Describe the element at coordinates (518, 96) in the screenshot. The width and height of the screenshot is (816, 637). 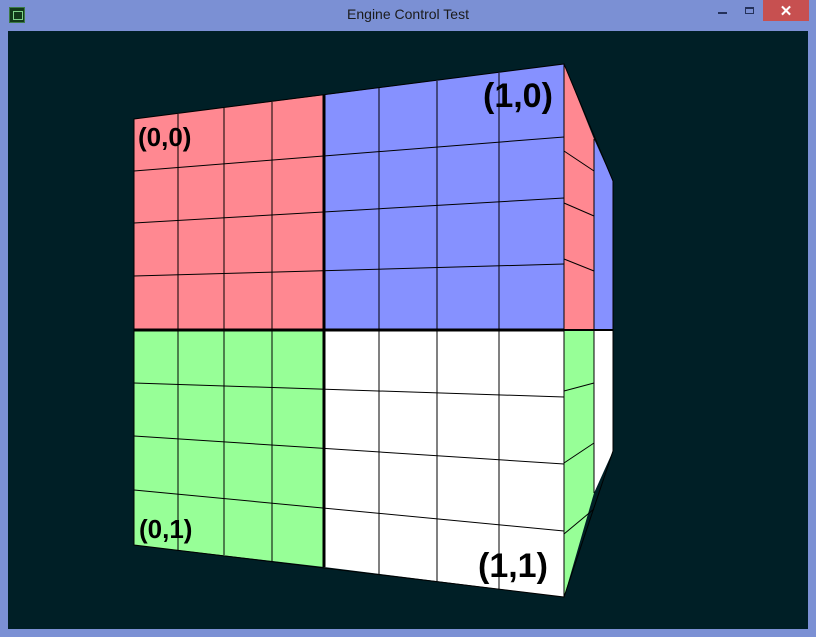
I see `quadrant-label-1-0: (1,0)` at that location.